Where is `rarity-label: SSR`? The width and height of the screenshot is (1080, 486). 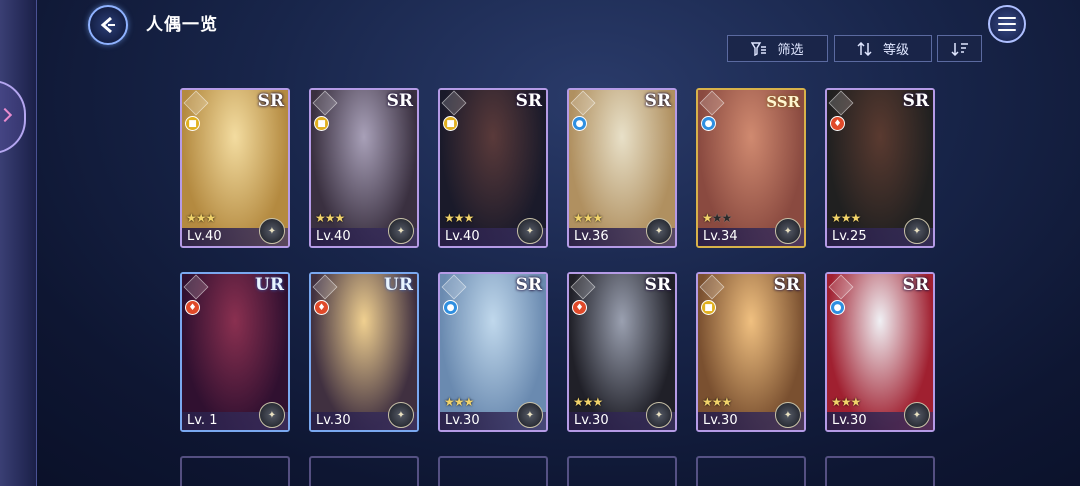
rarity-label: SSR is located at coordinates (783, 102).